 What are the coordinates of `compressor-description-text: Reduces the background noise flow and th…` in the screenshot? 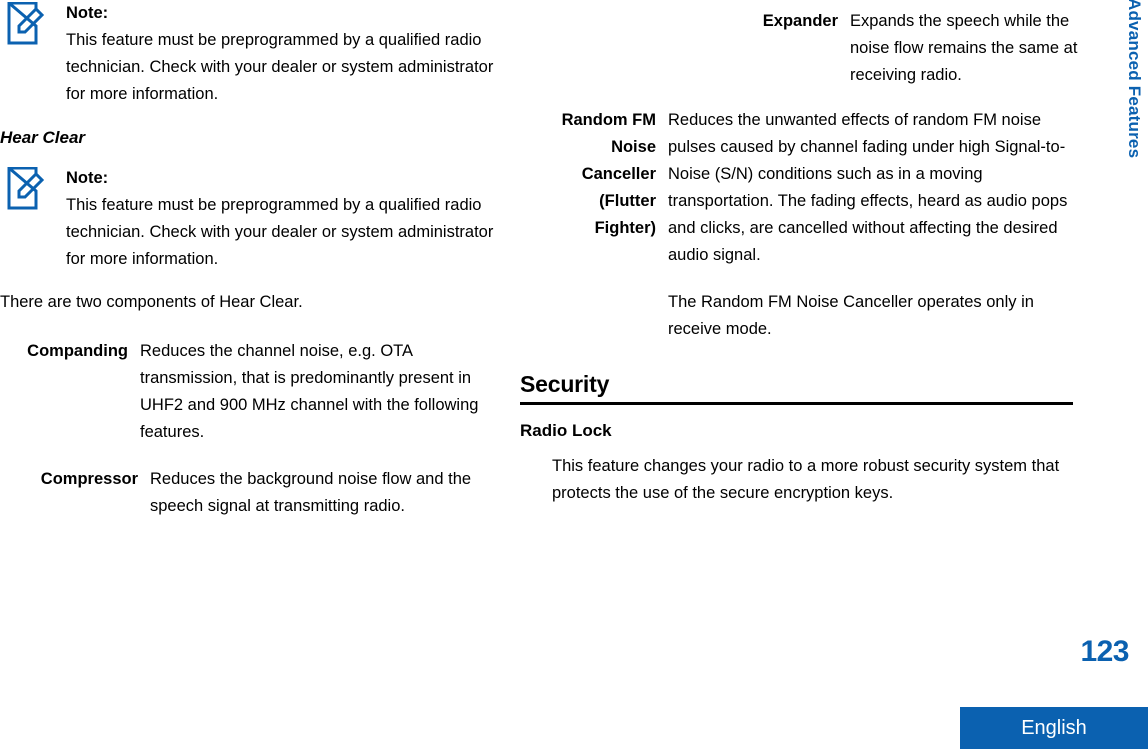 It's located at (311, 492).